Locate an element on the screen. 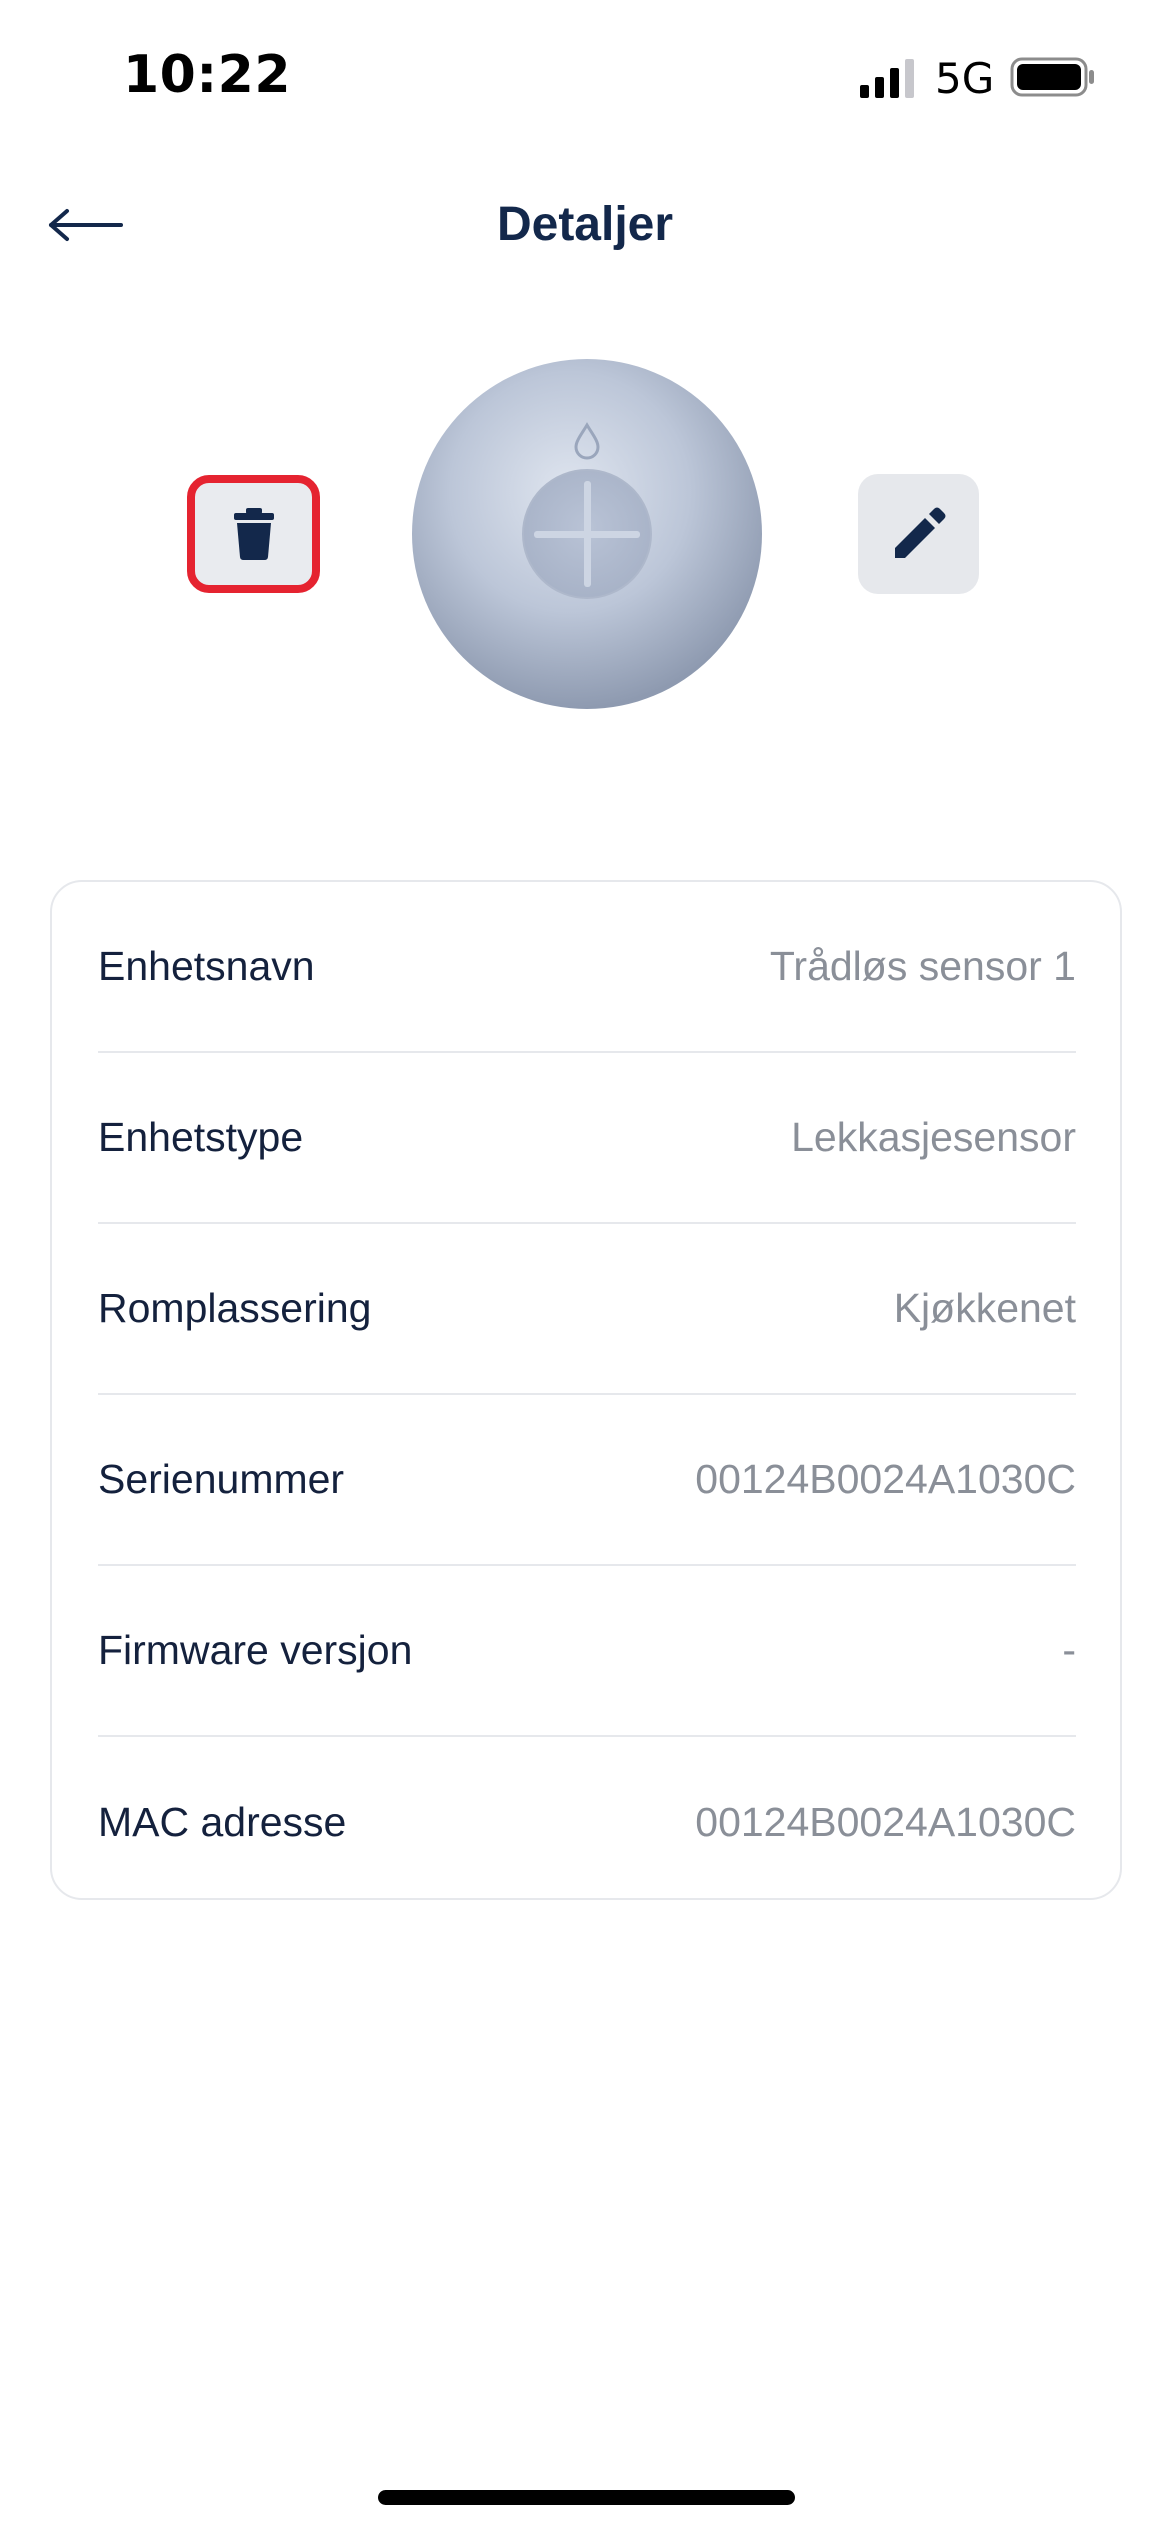 The height and width of the screenshot is (2532, 1170). detail-row-serial-number: Serienummer 00124B0024A1030C is located at coordinates (587, 1480).